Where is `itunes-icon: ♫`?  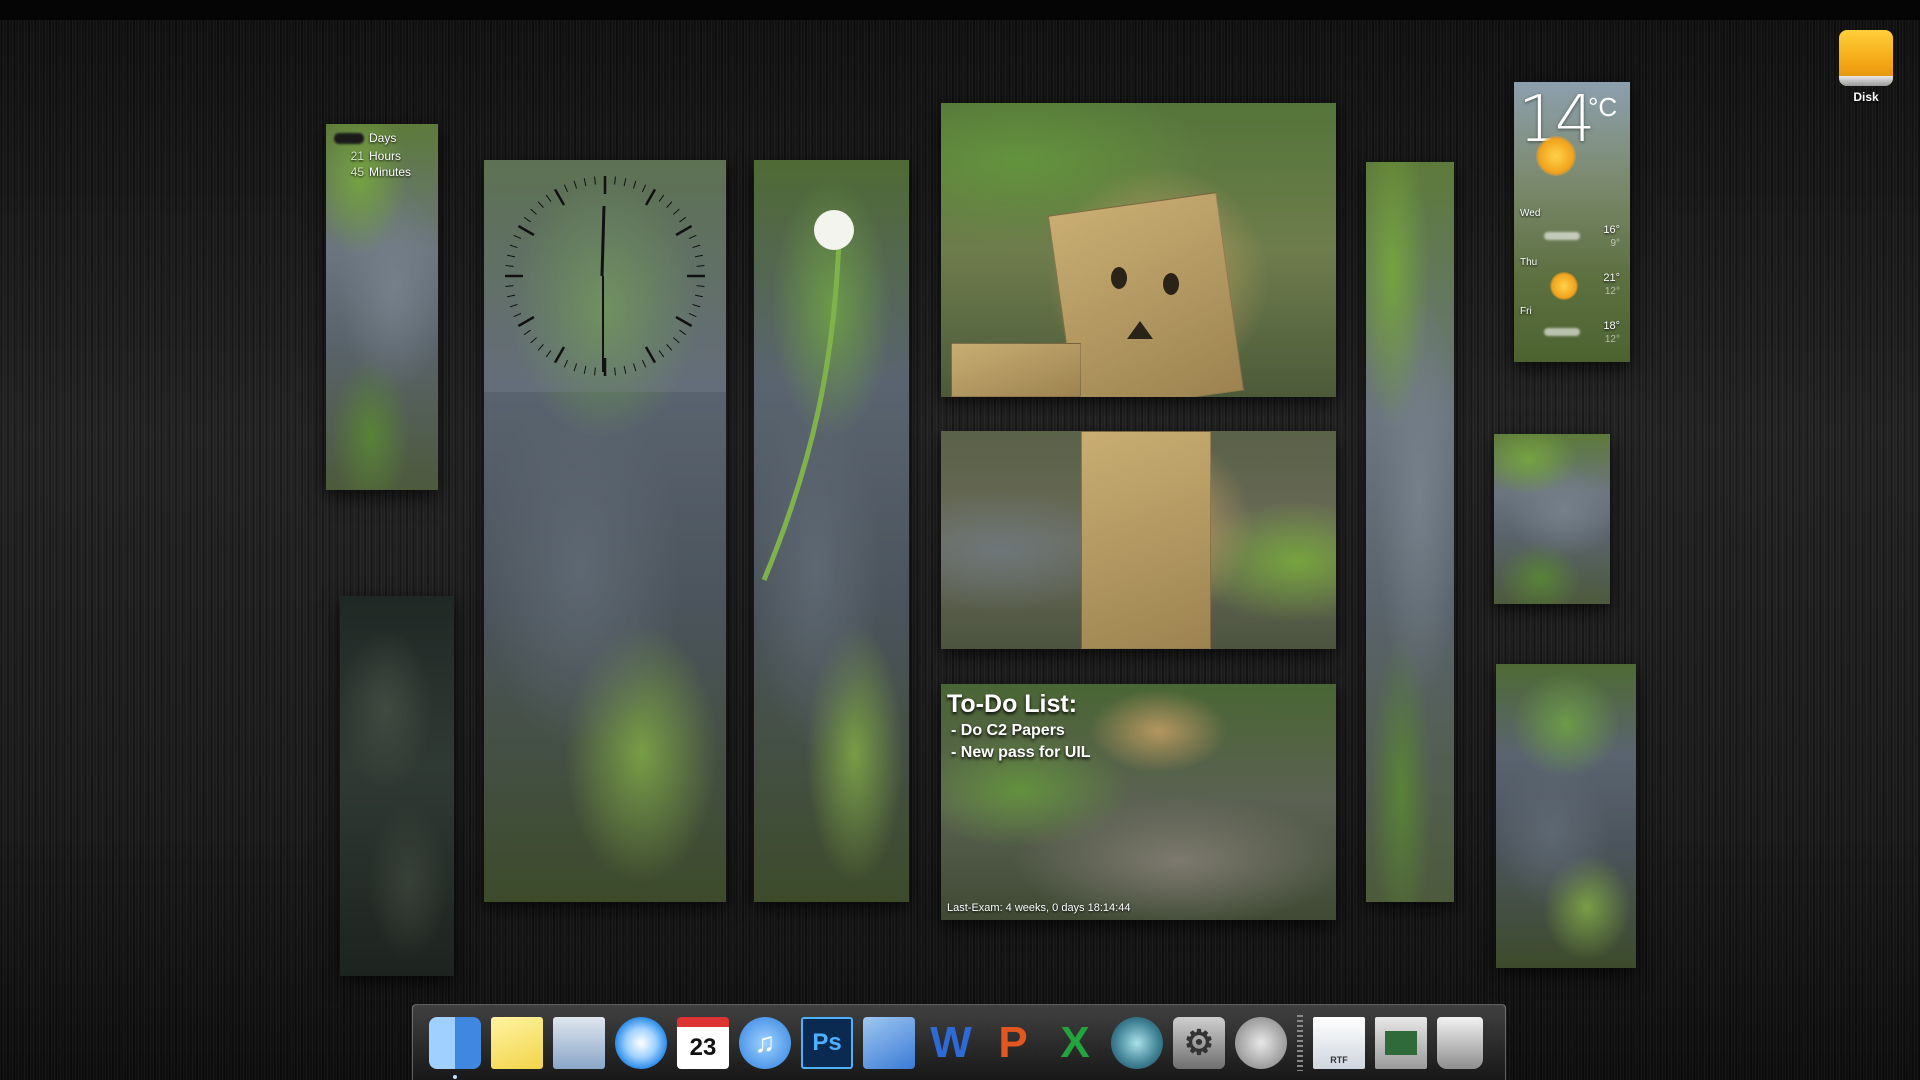
itunes-icon: ♫ is located at coordinates (765, 1042).